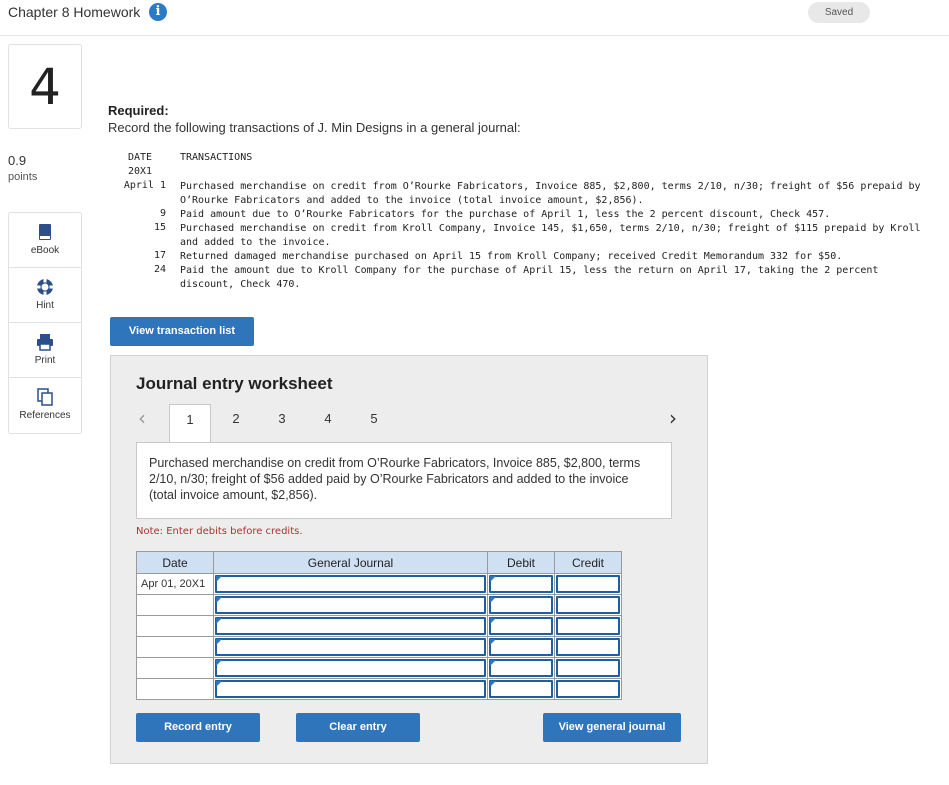 This screenshot has width=949, height=785. I want to click on date-header: Date, so click(175, 562).